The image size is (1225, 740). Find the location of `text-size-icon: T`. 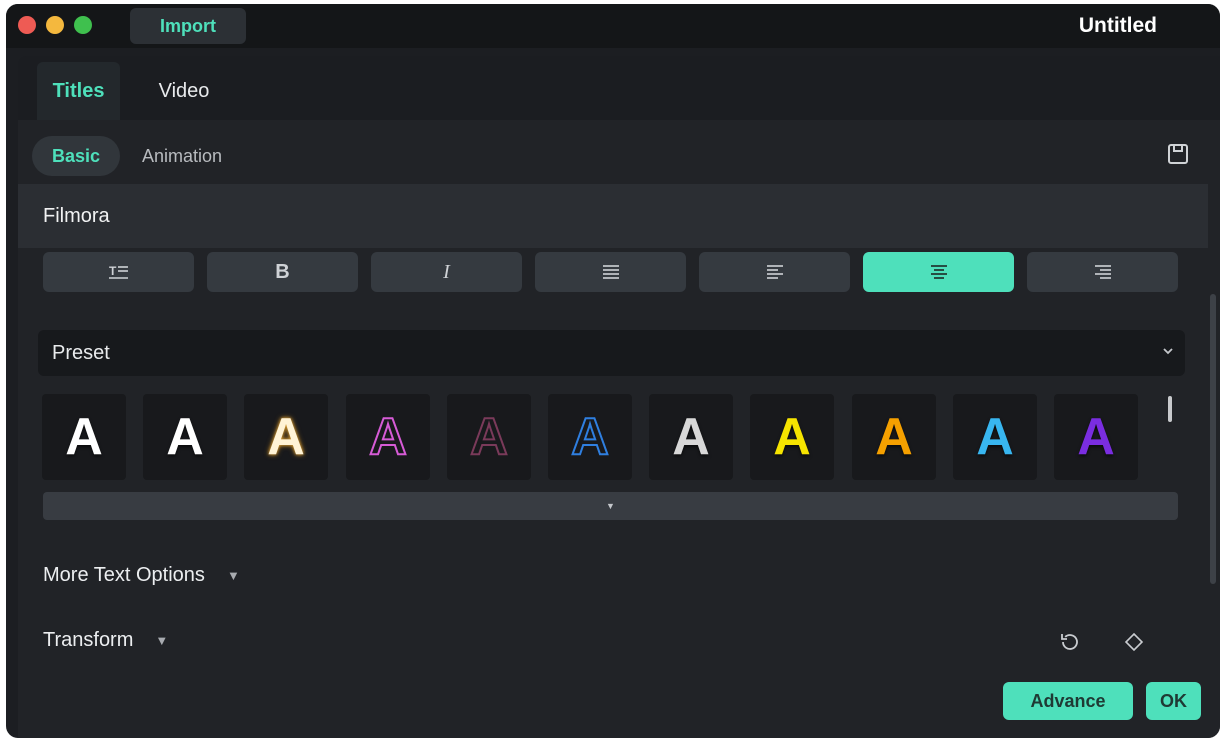

text-size-icon: T is located at coordinates (118, 271).